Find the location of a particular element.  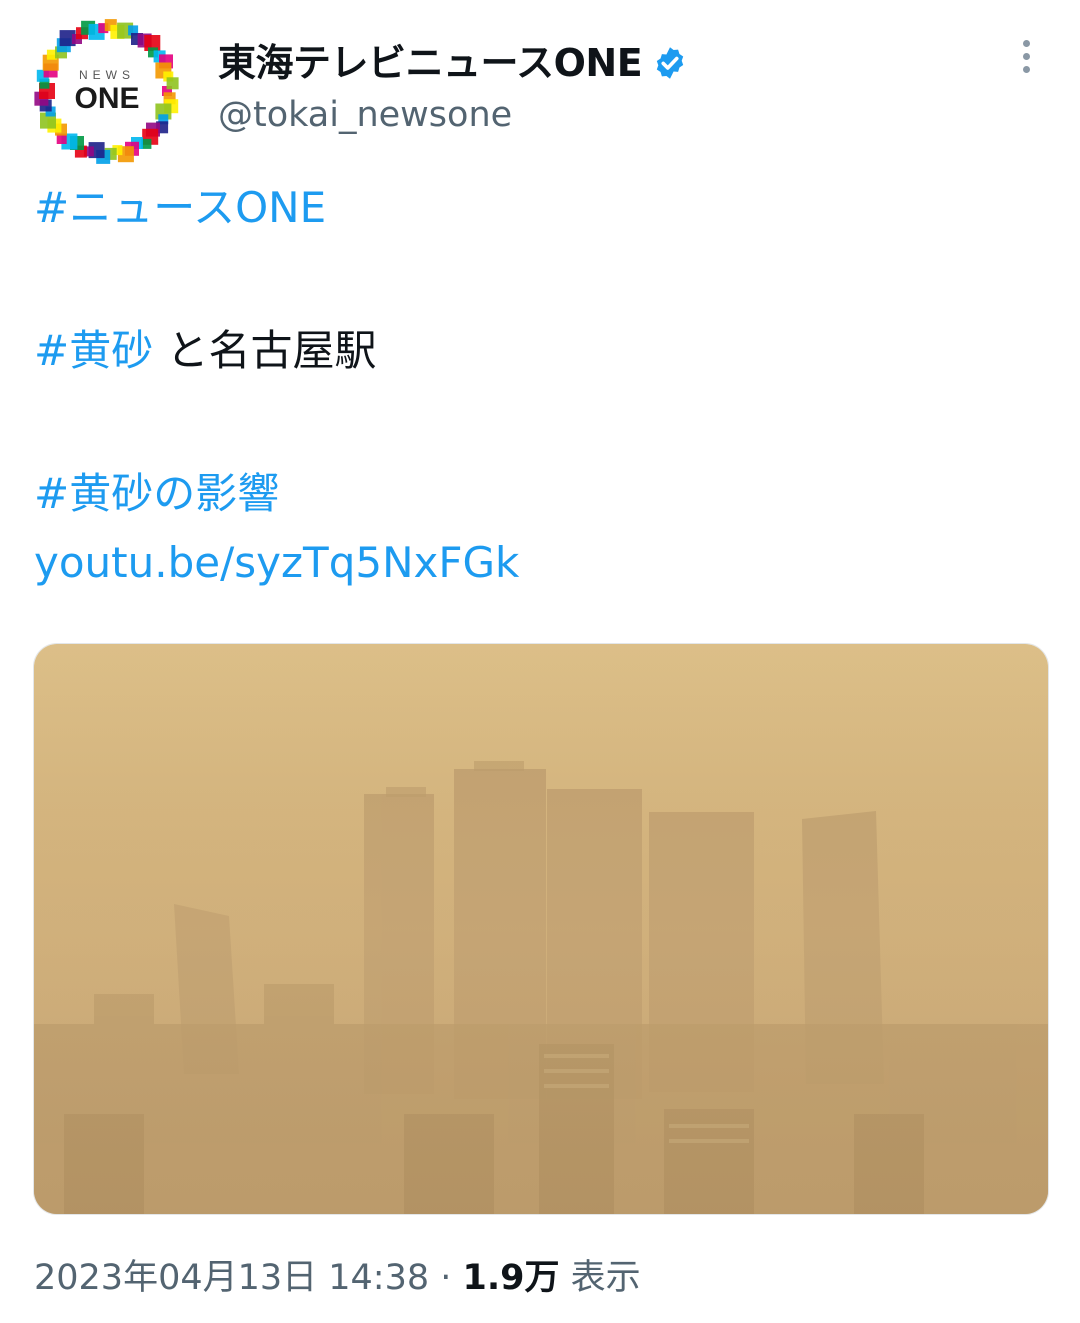

avatar: NEWS ONE is located at coordinates (107, 91).